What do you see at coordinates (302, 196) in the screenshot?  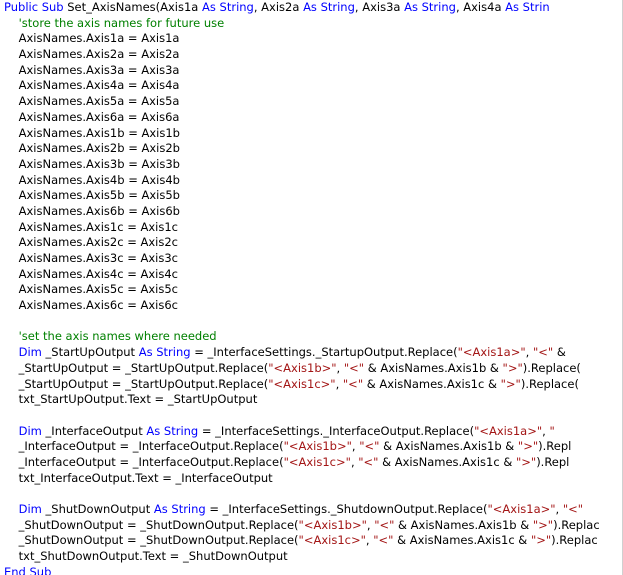 I see `code-line: AxisNames.Axis5b = Axis5b` at bounding box center [302, 196].